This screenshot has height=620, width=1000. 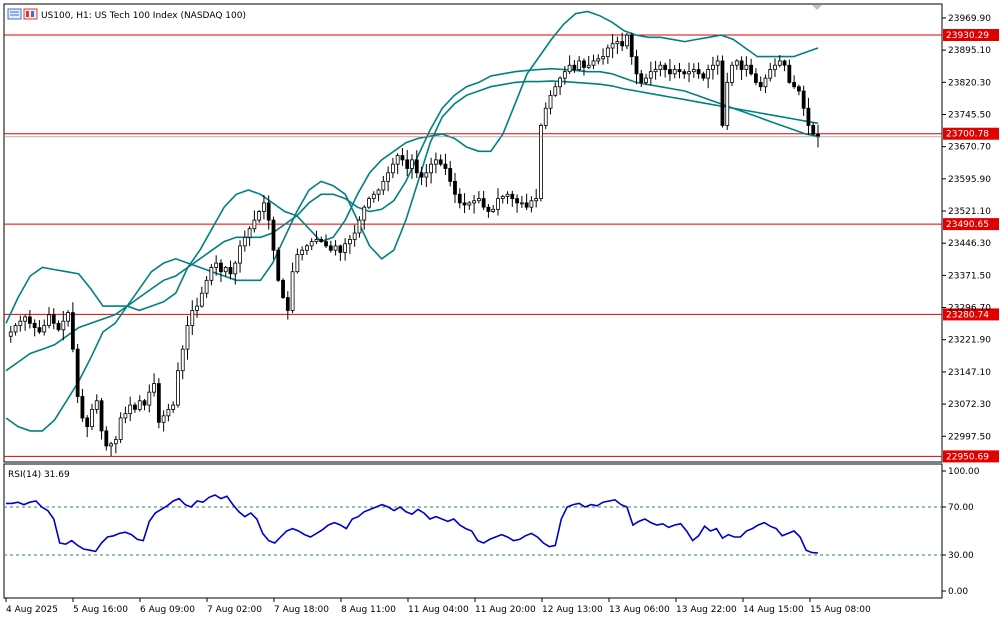 What do you see at coordinates (969, 180) in the screenshot?
I see `y-tick-label: 23595.90` at bounding box center [969, 180].